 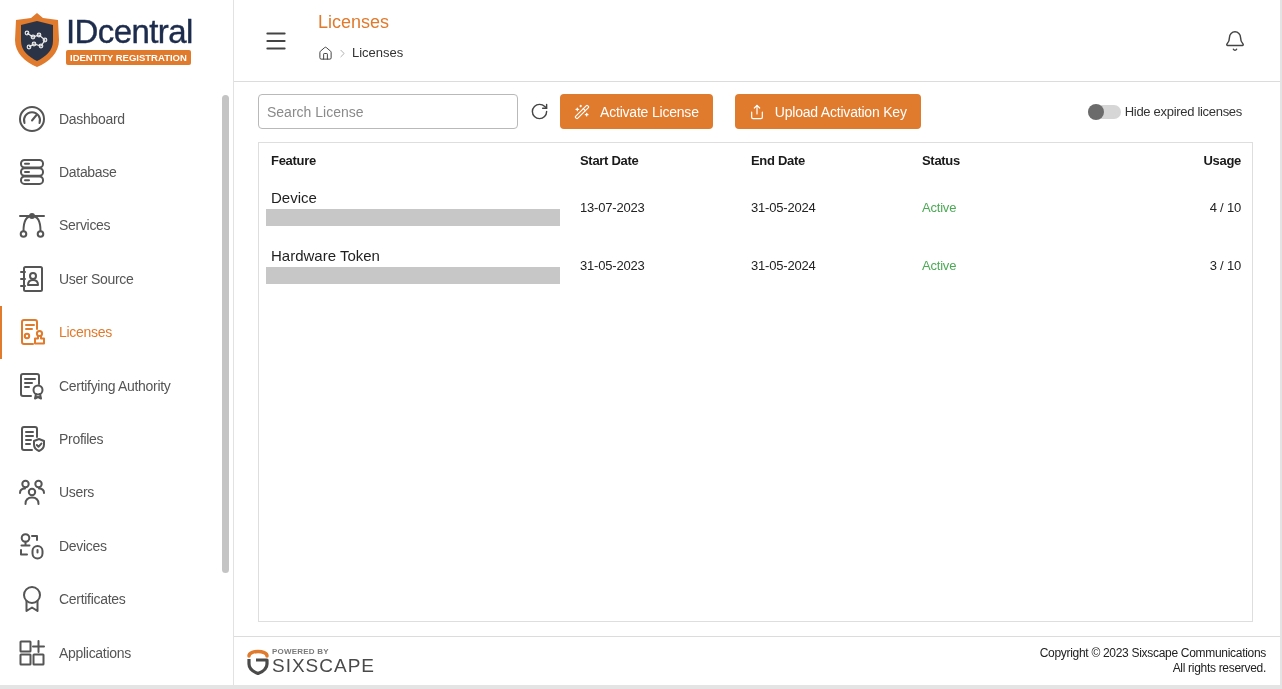 What do you see at coordinates (32, 118) in the screenshot?
I see `gauge-icon` at bounding box center [32, 118].